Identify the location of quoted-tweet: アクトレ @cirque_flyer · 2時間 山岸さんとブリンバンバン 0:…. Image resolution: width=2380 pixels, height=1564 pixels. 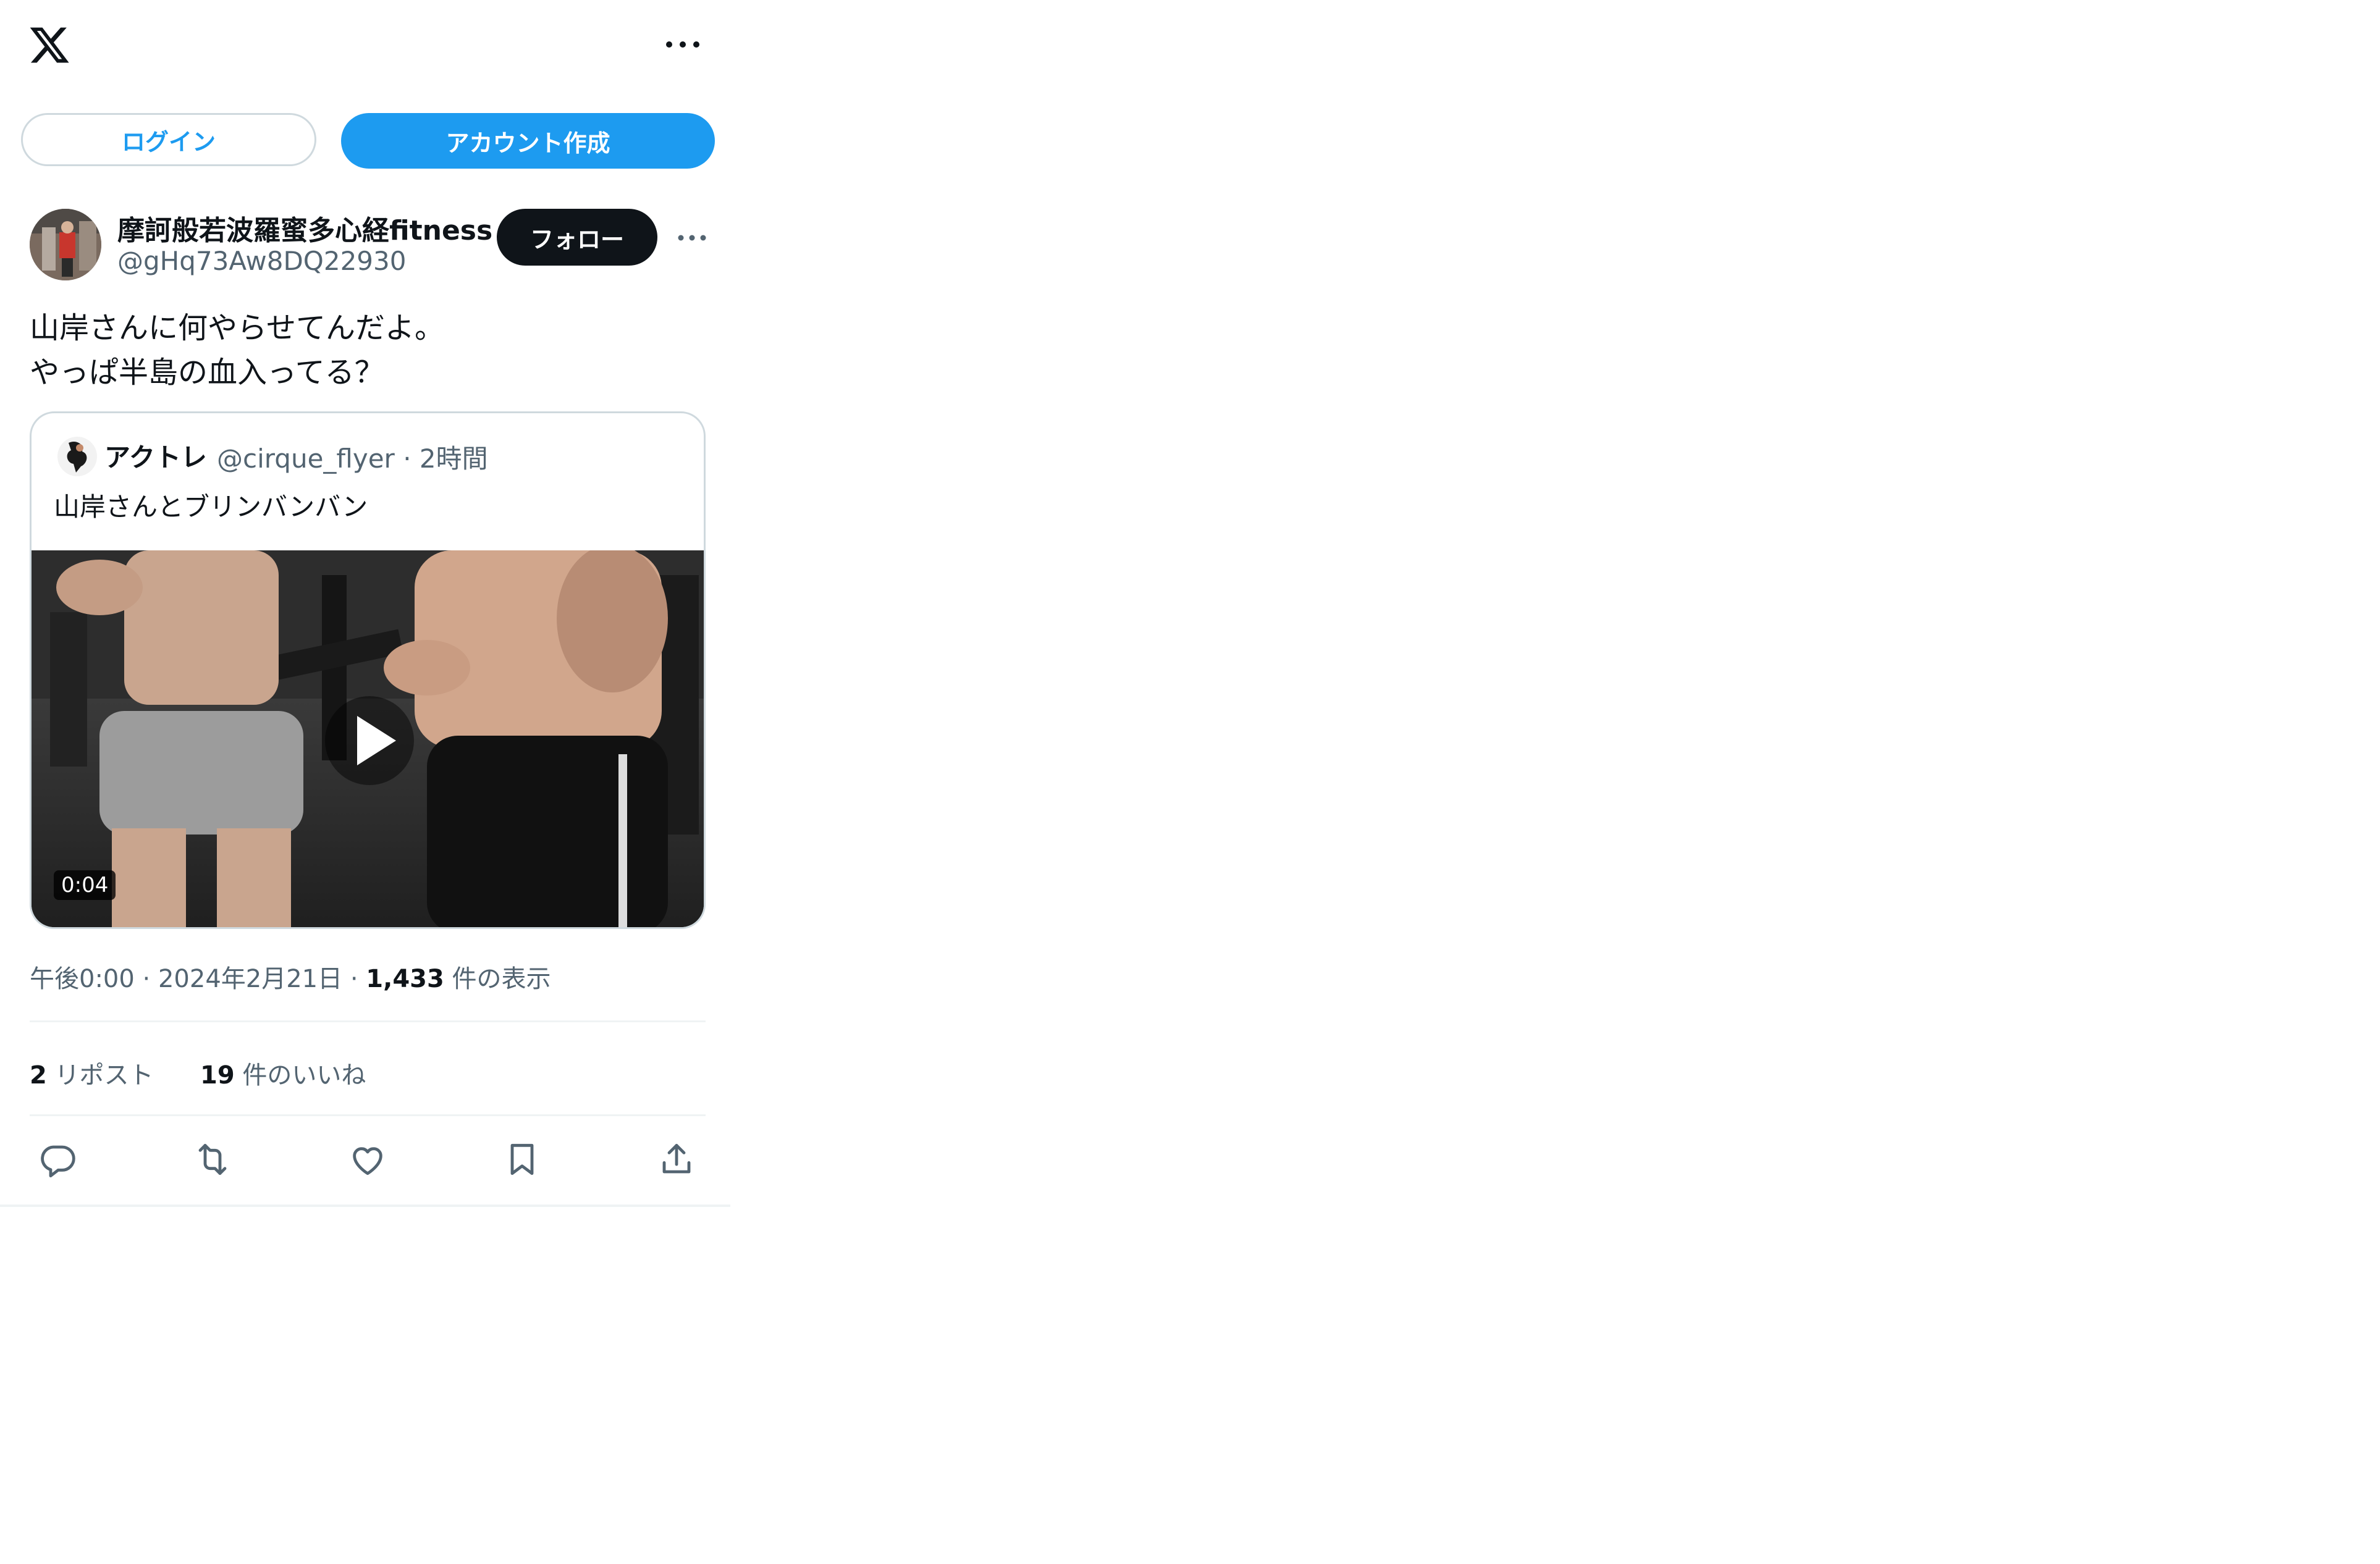
(368, 670).